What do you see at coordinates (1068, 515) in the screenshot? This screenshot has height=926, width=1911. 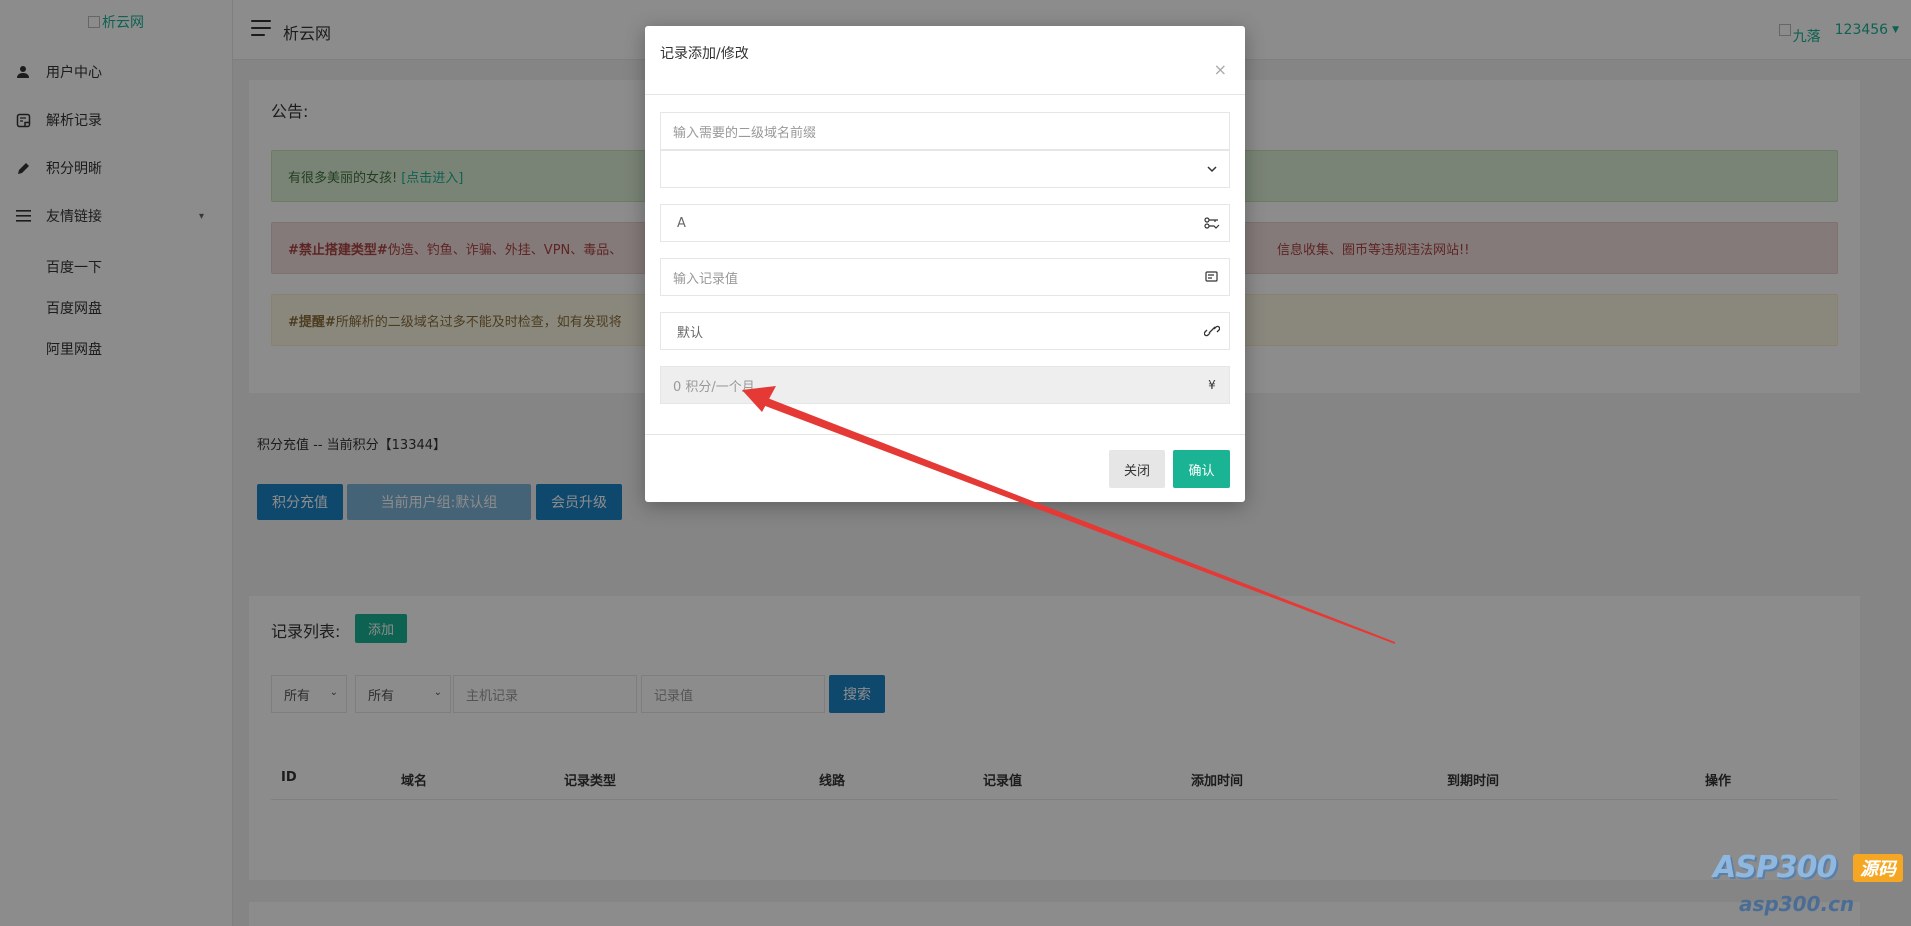 I see `annotation-arrow` at bounding box center [1068, 515].